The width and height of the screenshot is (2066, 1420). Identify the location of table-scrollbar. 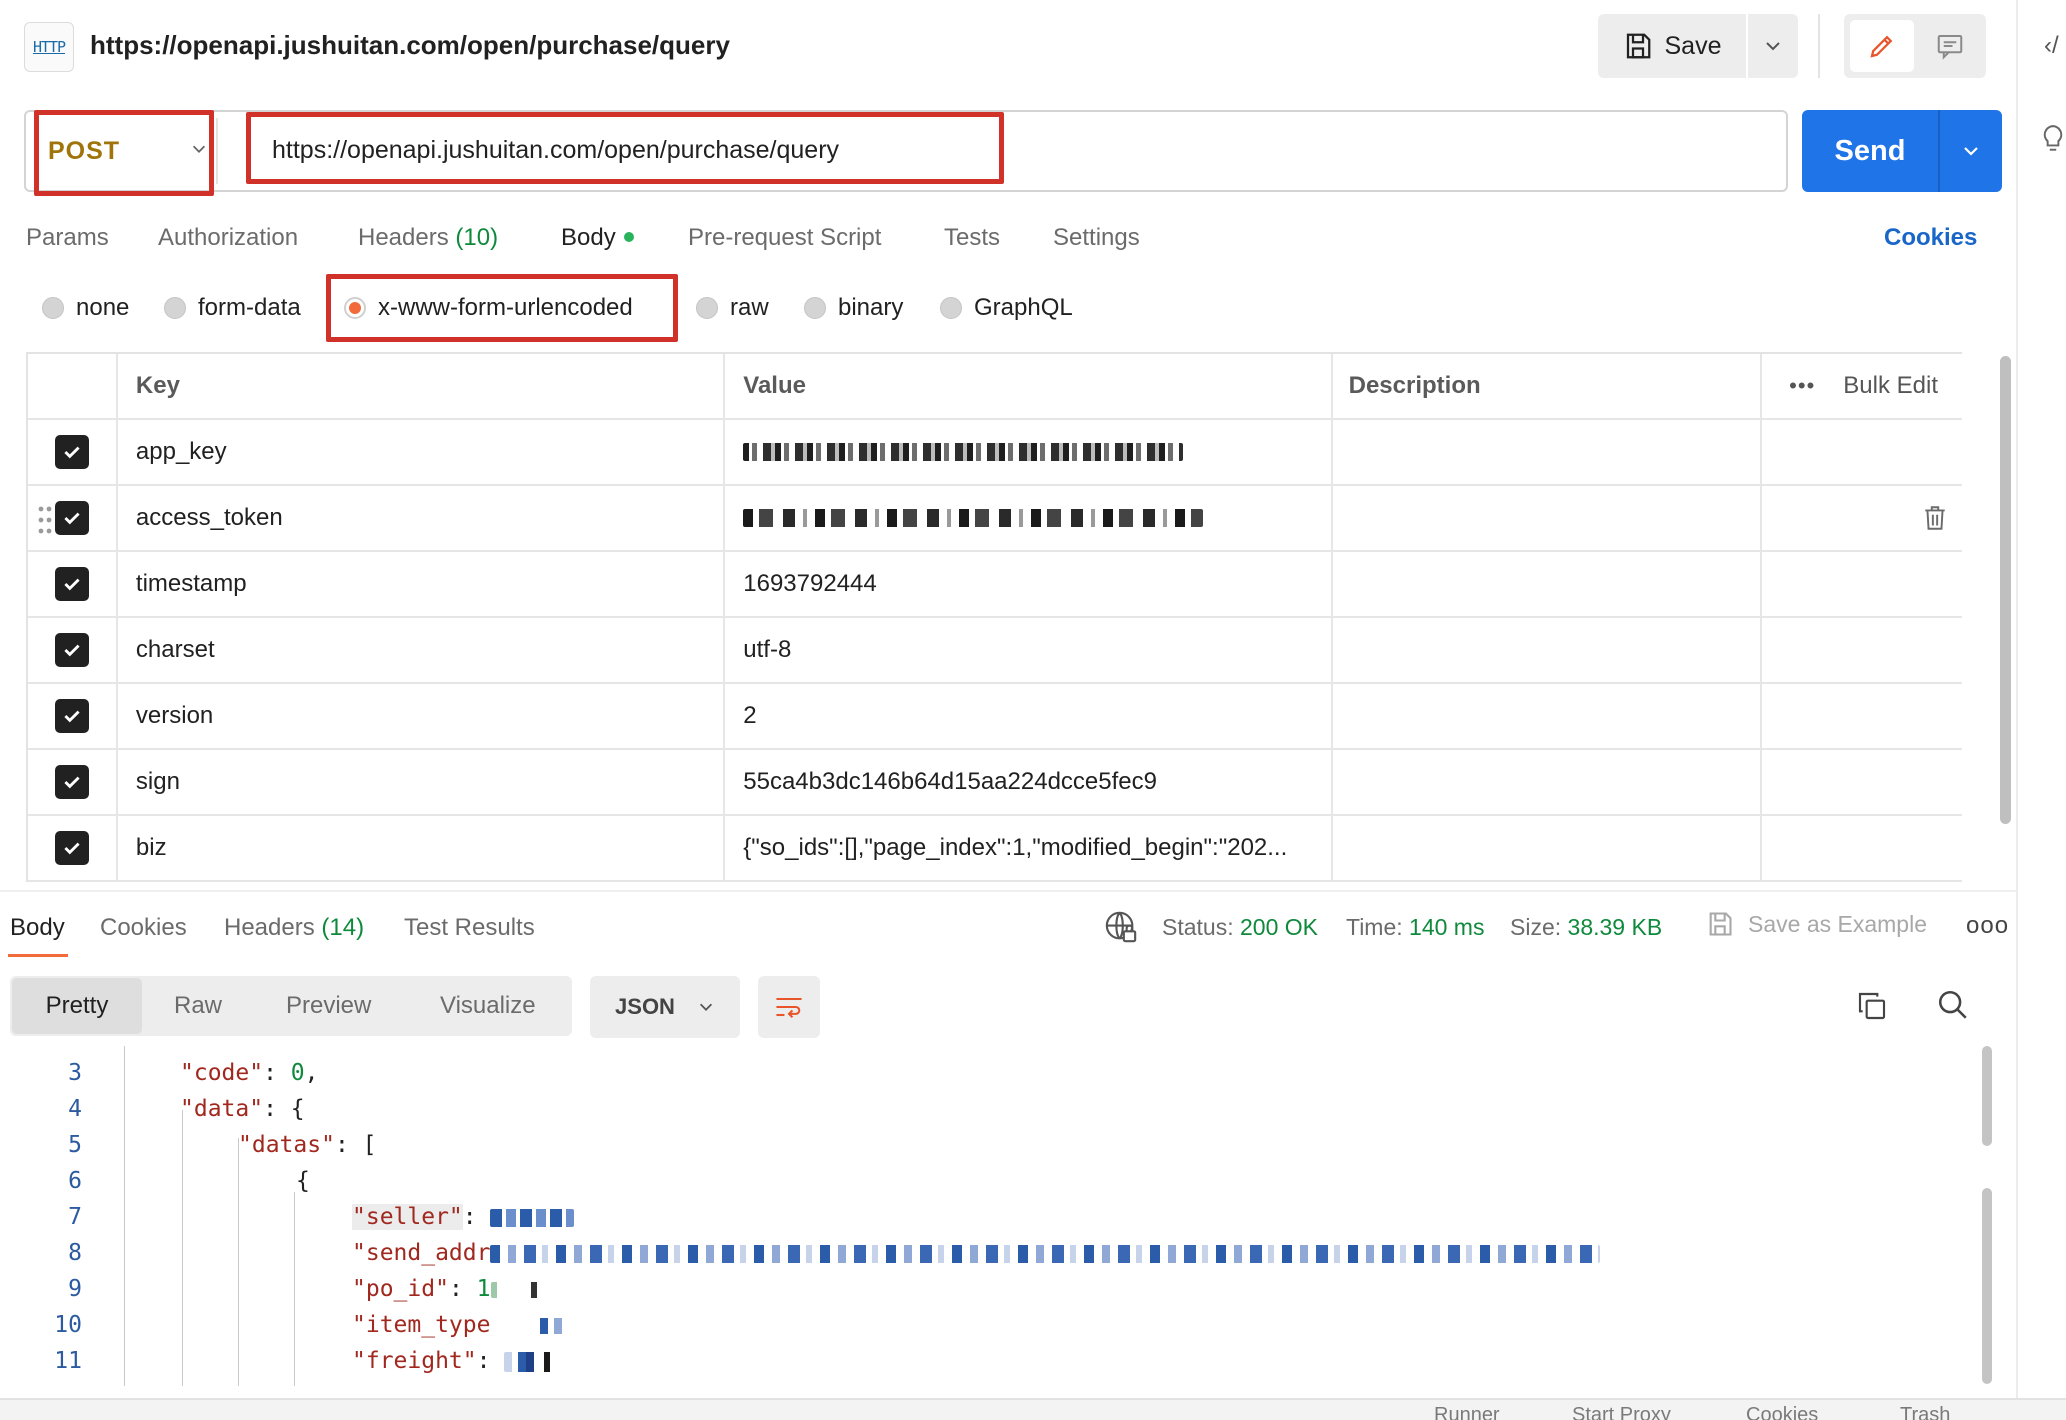
(2005, 590).